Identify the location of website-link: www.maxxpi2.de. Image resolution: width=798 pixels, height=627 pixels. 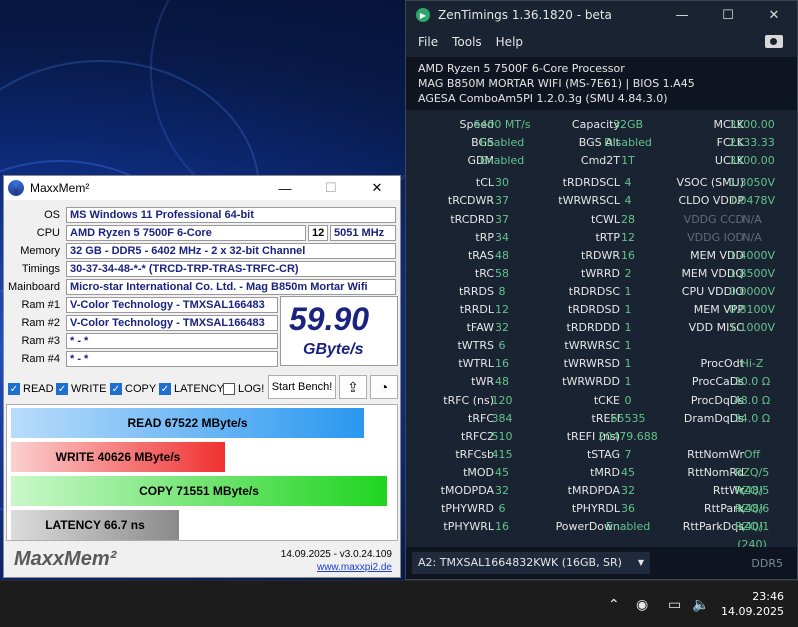
(336, 567).